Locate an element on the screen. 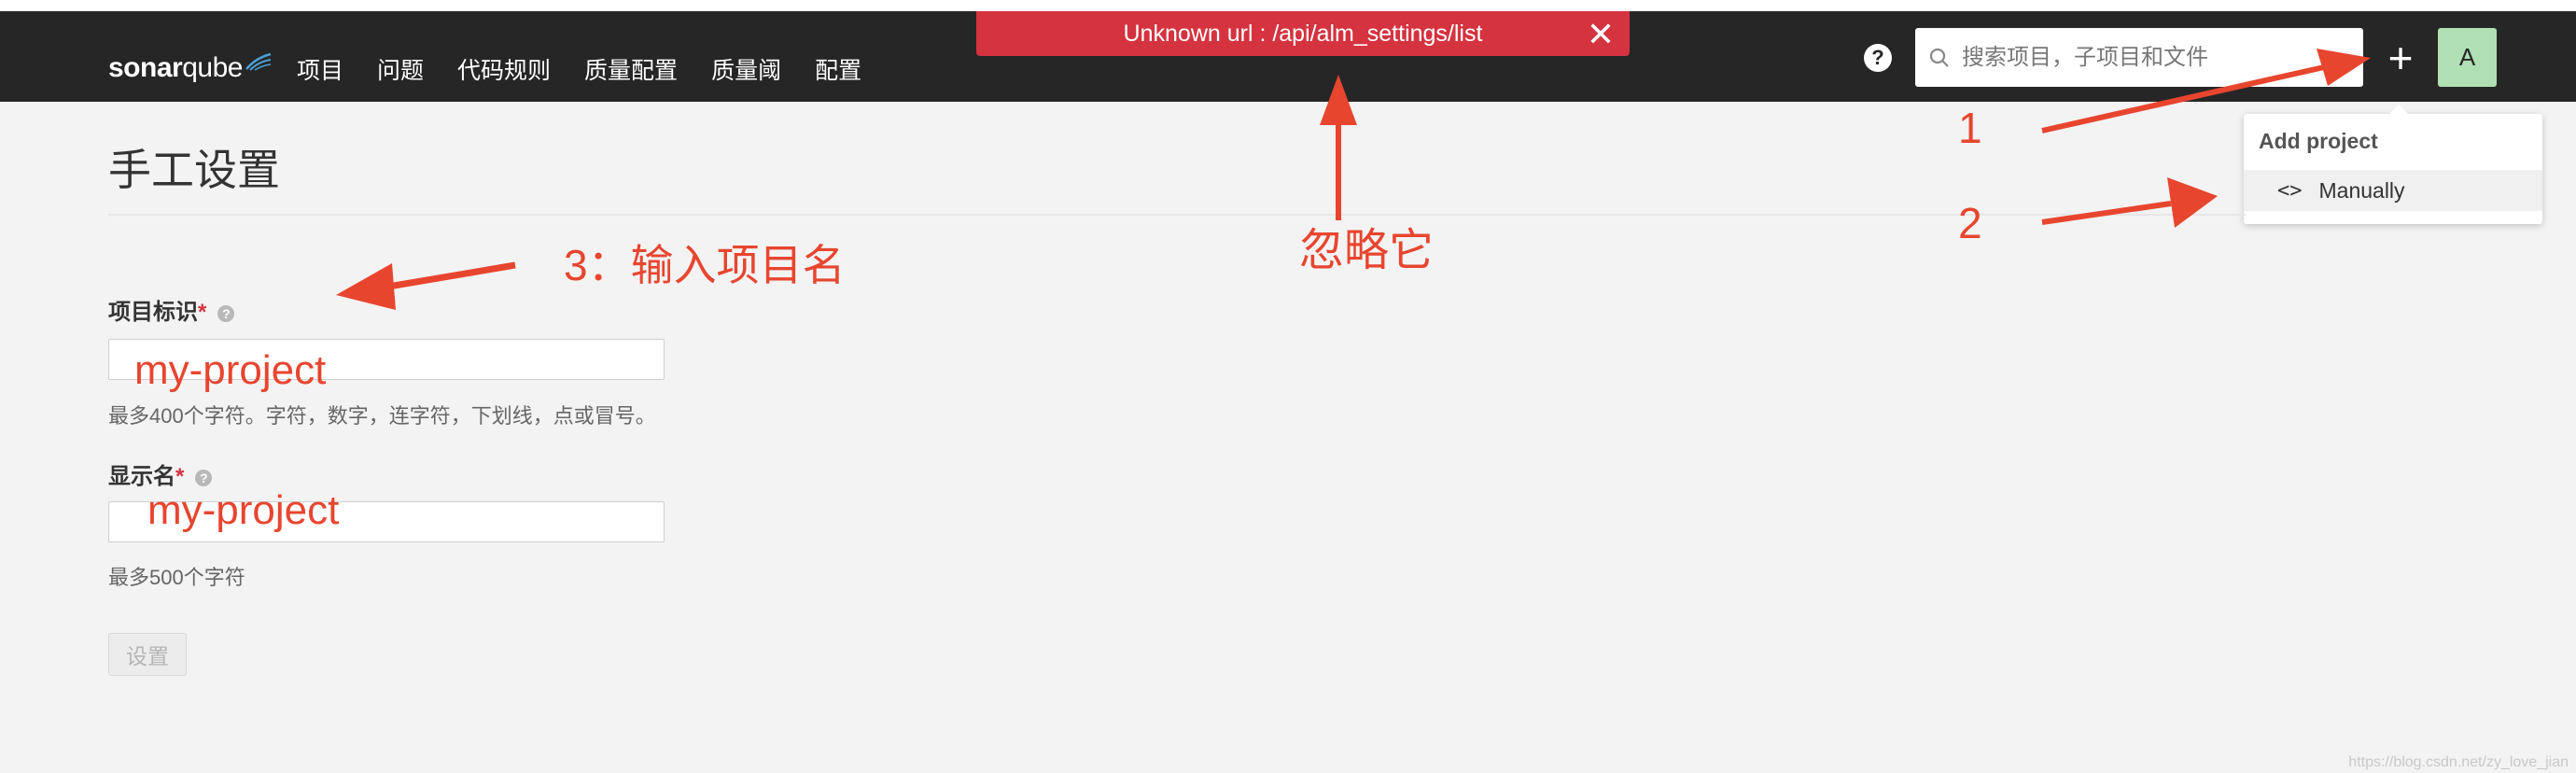  arrow-to-plus-icon is located at coordinates (2206, 92).